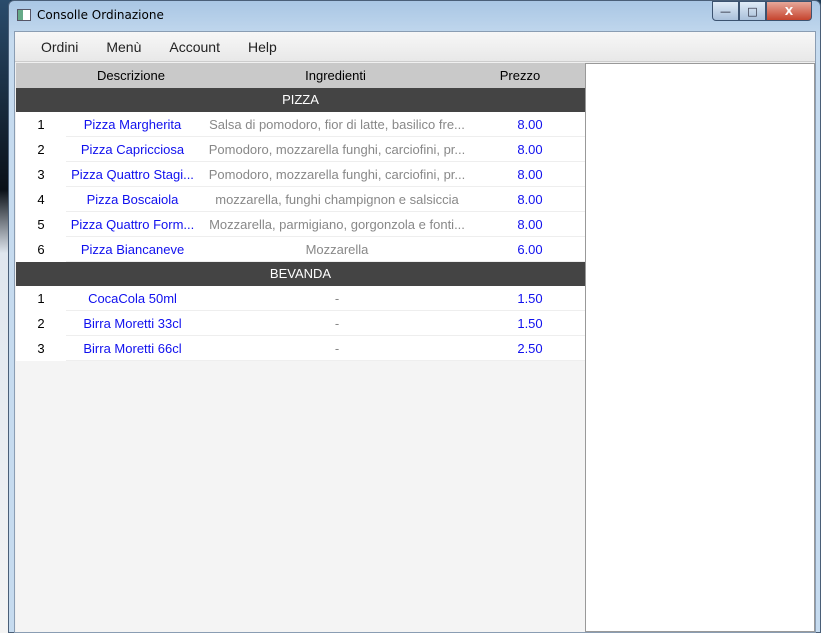  What do you see at coordinates (530, 249) in the screenshot?
I see `item-price: 6.00` at bounding box center [530, 249].